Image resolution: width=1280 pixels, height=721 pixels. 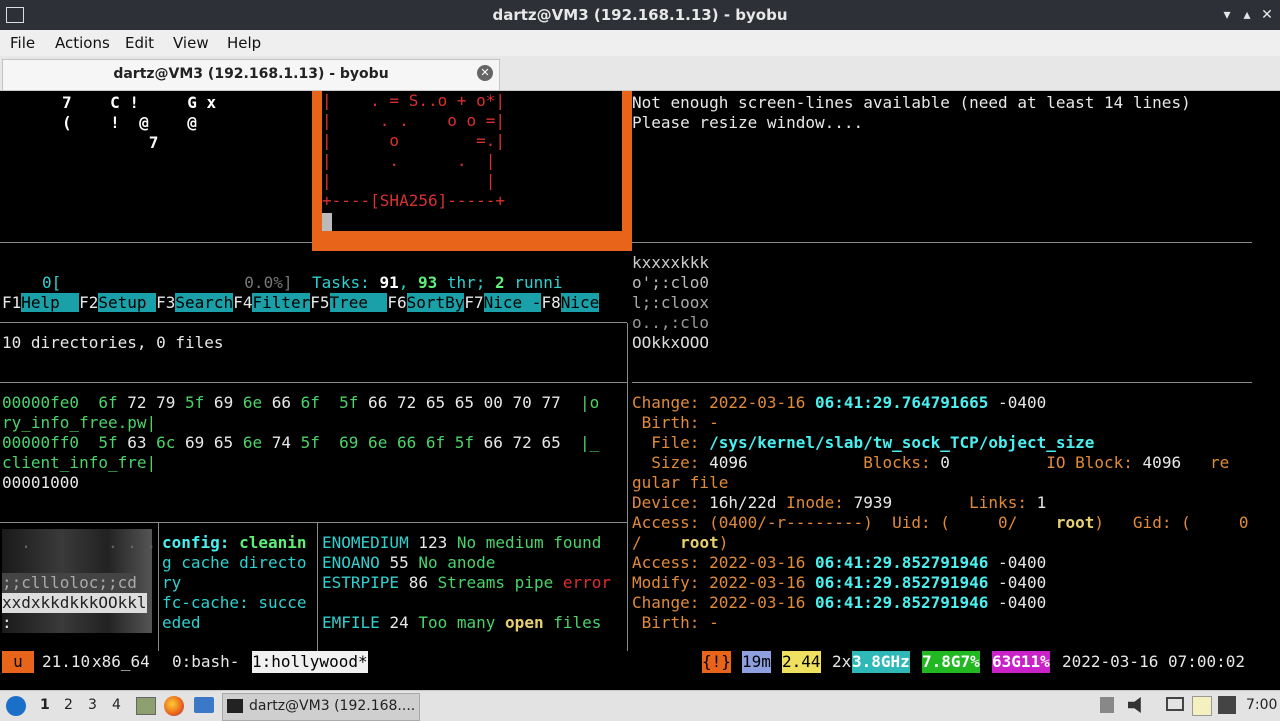 I want to click on htop-fkey: F6, so click(x=397, y=302).